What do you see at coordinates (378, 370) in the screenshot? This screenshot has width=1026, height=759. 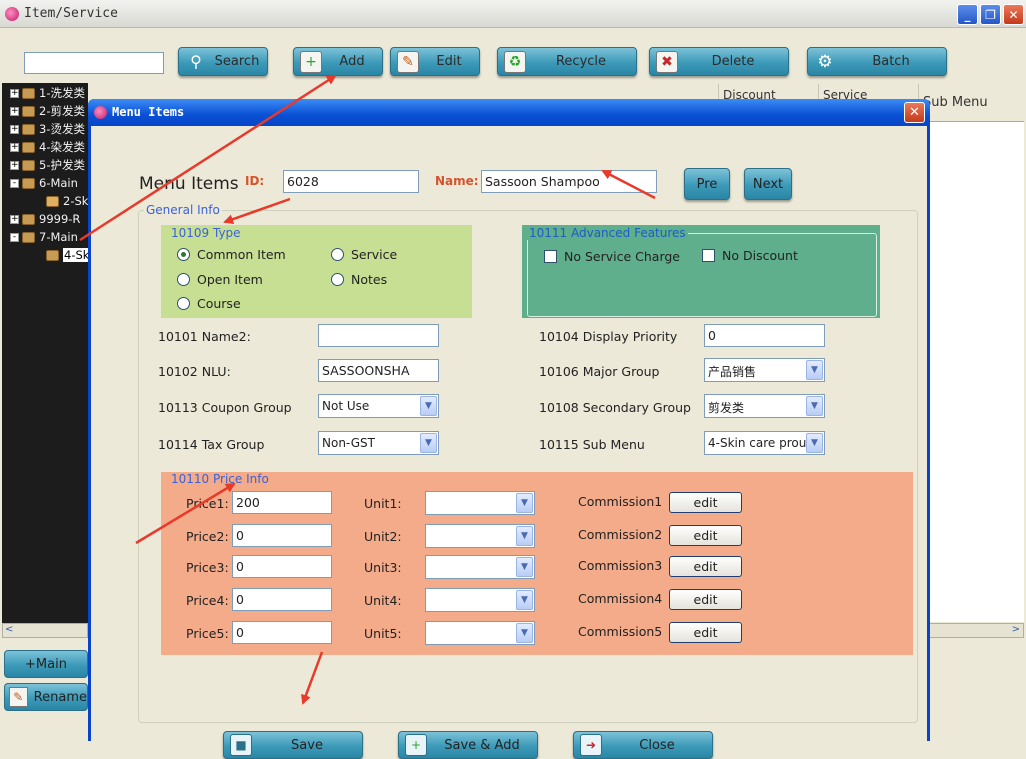 I see `nlu-field: SASSOONSHA` at bounding box center [378, 370].